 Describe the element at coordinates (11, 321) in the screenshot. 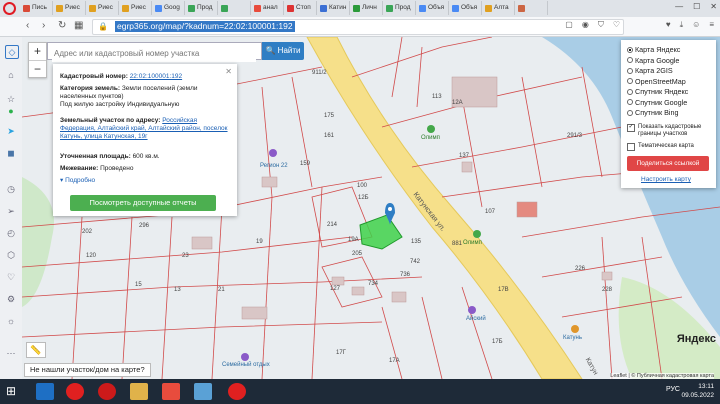

I see `bulb-icon: ☼` at that location.